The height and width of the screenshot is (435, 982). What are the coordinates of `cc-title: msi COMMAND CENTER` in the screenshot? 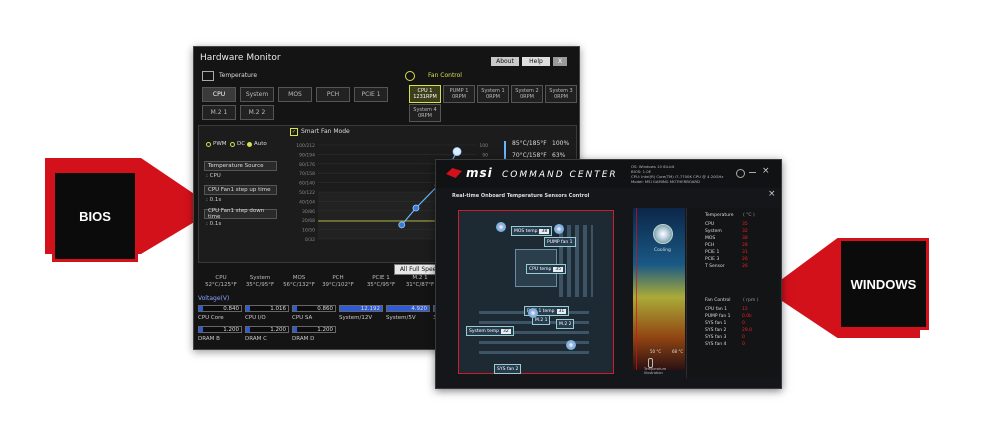 It's located at (542, 173).